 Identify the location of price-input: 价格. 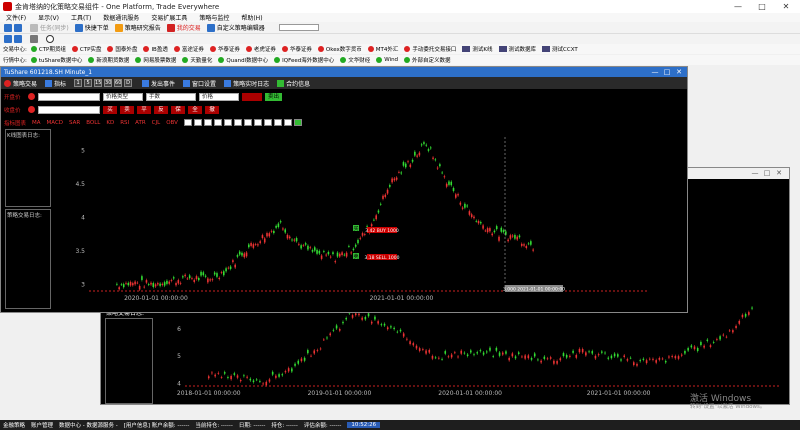
(219, 96).